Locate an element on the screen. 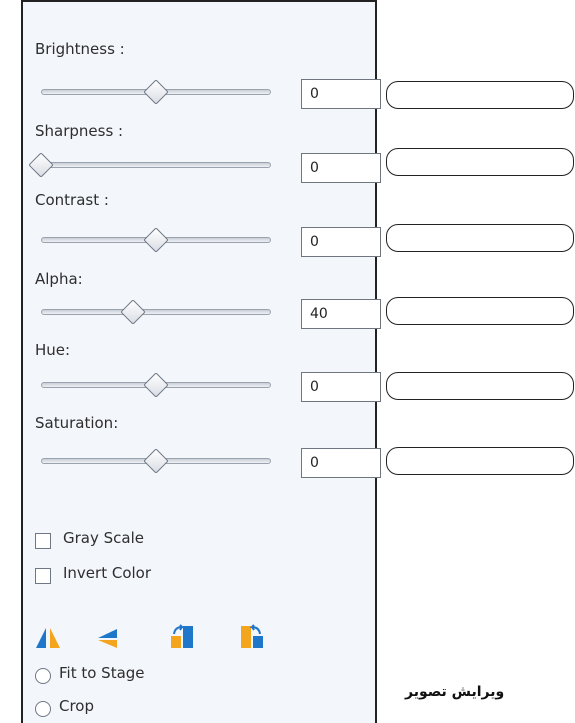 The image size is (575, 723). alpha-label: Alpha: is located at coordinates (59, 279).